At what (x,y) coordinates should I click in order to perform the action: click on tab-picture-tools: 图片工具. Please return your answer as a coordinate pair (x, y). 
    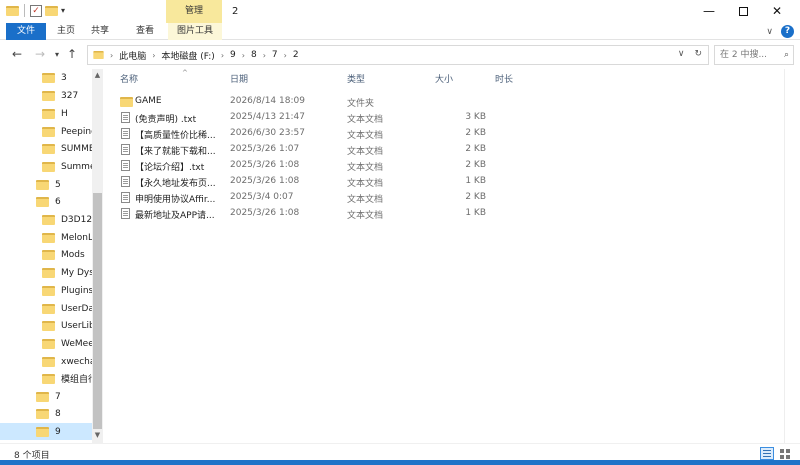
    Looking at the image, I should click on (195, 31).